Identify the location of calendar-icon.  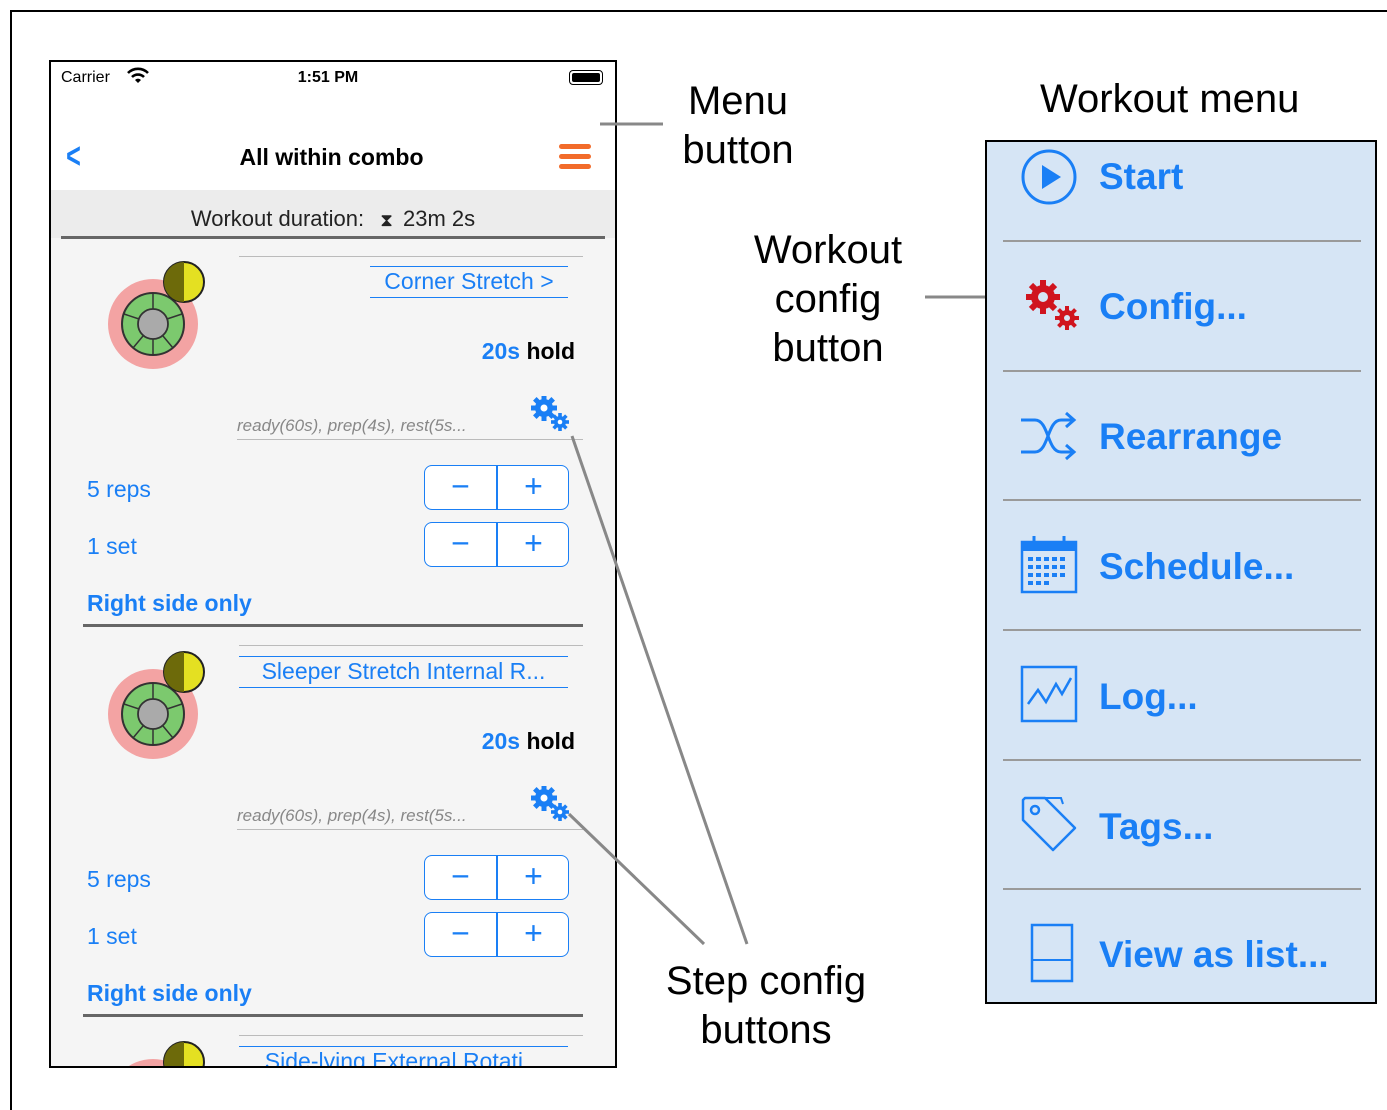
(1049, 565).